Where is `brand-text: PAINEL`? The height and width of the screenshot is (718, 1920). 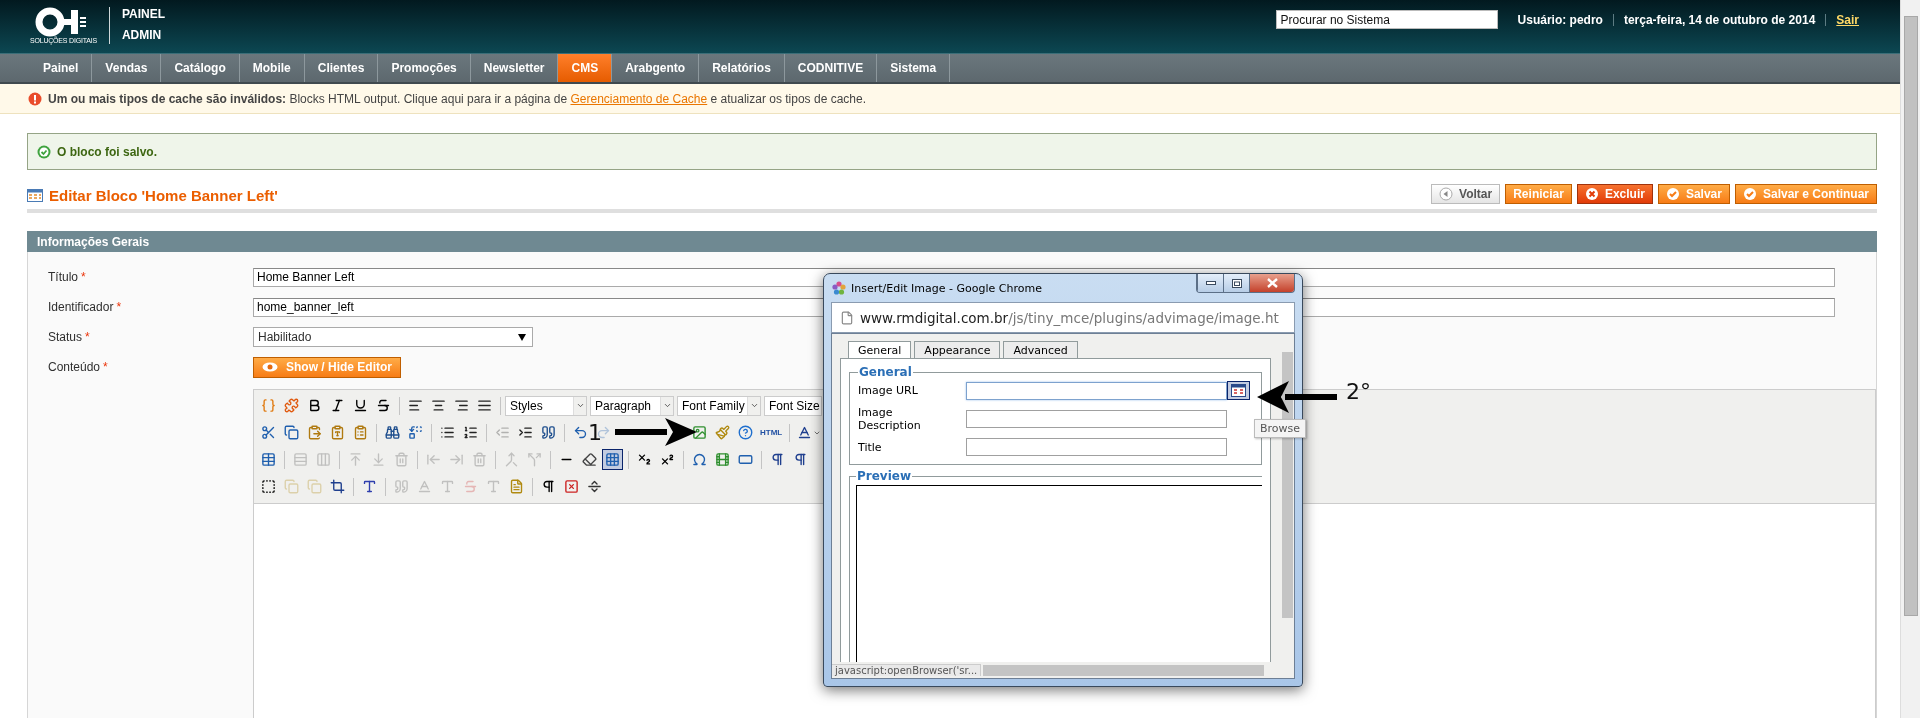
brand-text: PAINEL is located at coordinates (143, 14).